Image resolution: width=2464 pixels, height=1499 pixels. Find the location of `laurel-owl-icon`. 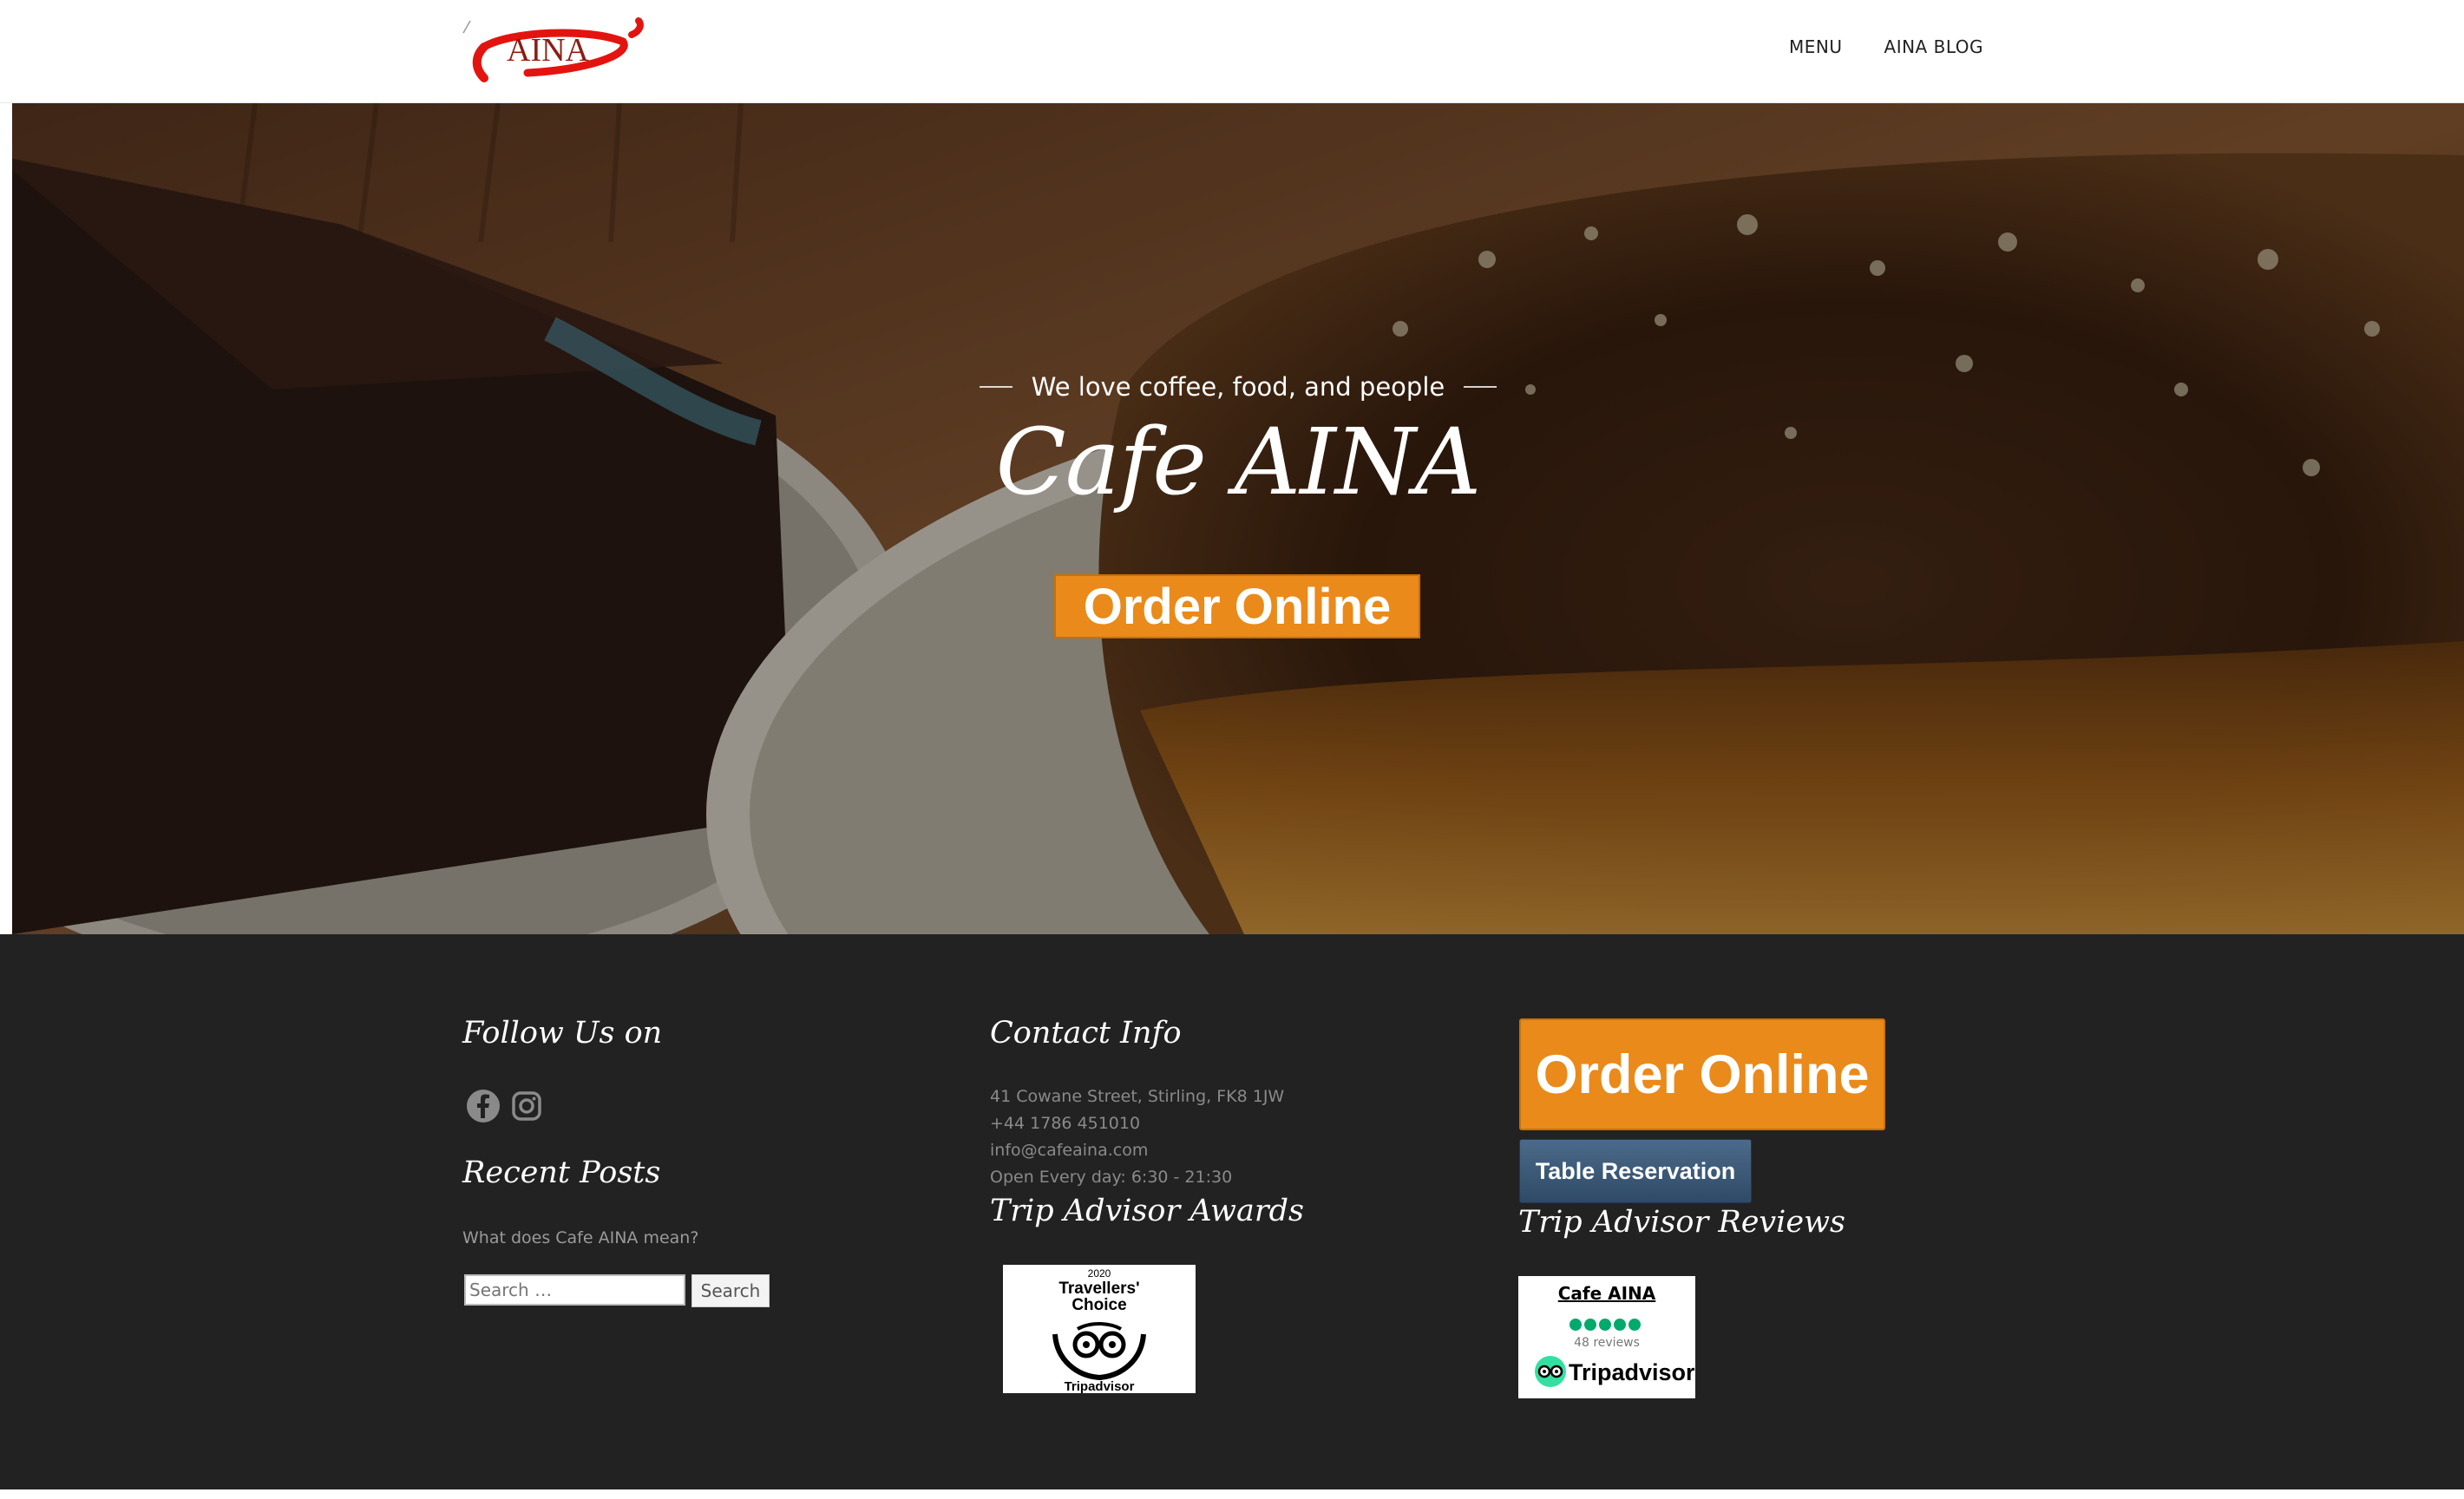

laurel-owl-icon is located at coordinates (1099, 1351).